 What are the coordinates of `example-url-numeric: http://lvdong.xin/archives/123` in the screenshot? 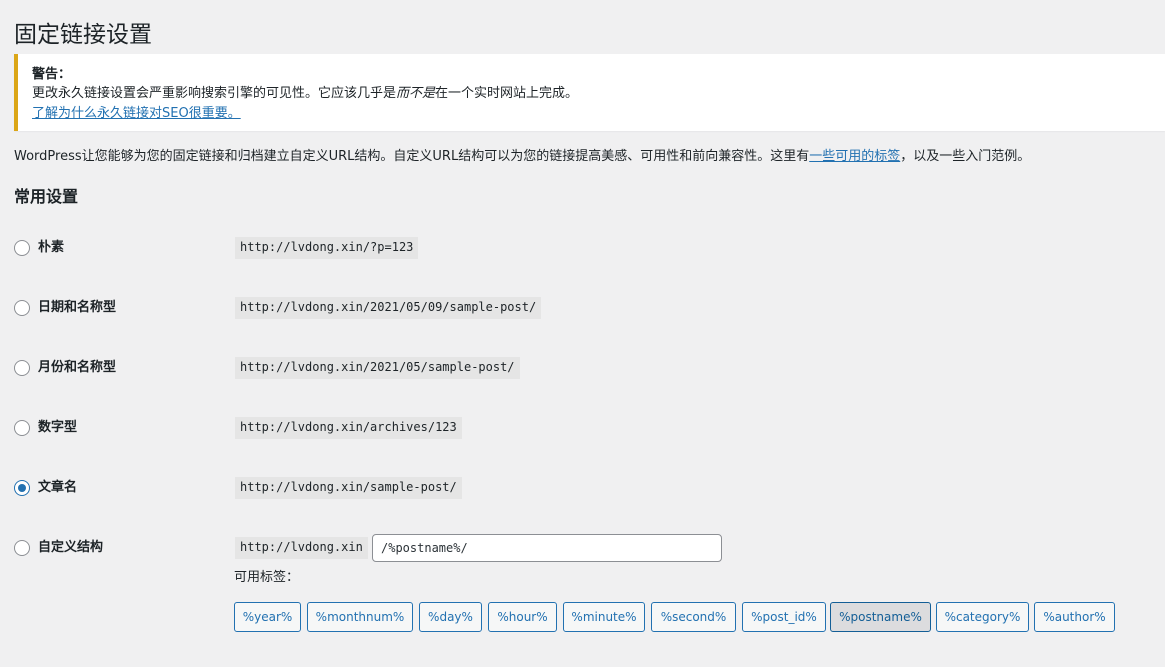 It's located at (348, 428).